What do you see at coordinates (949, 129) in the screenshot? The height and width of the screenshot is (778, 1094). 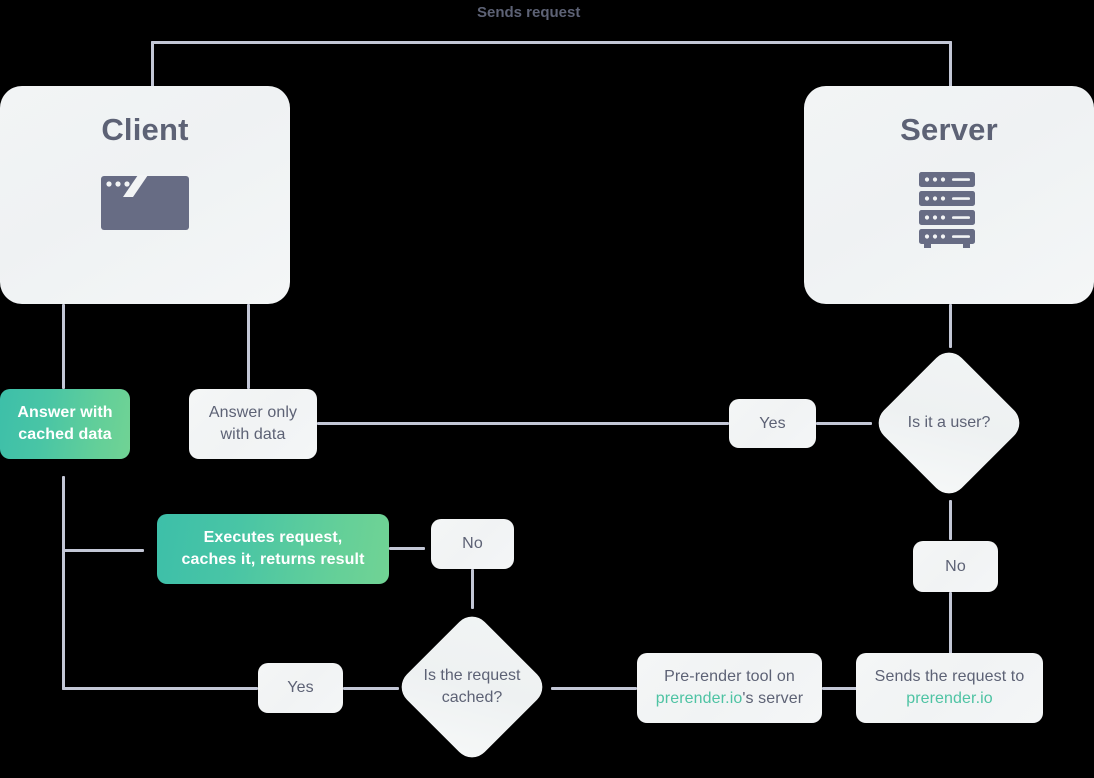 I see `server-title: Server` at bounding box center [949, 129].